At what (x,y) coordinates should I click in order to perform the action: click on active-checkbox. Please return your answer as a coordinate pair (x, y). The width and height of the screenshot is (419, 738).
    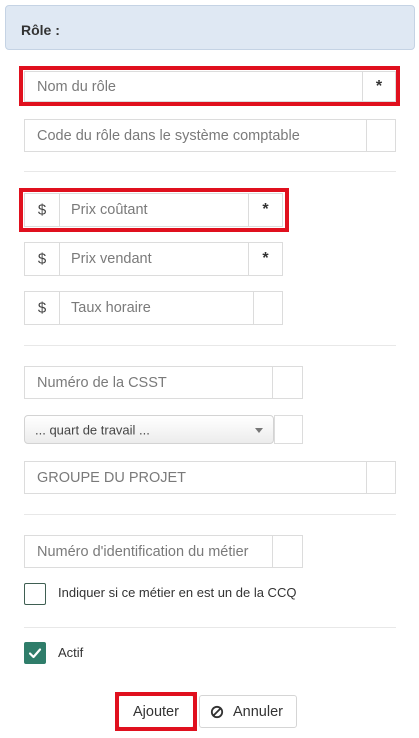
    Looking at the image, I should click on (35, 653).